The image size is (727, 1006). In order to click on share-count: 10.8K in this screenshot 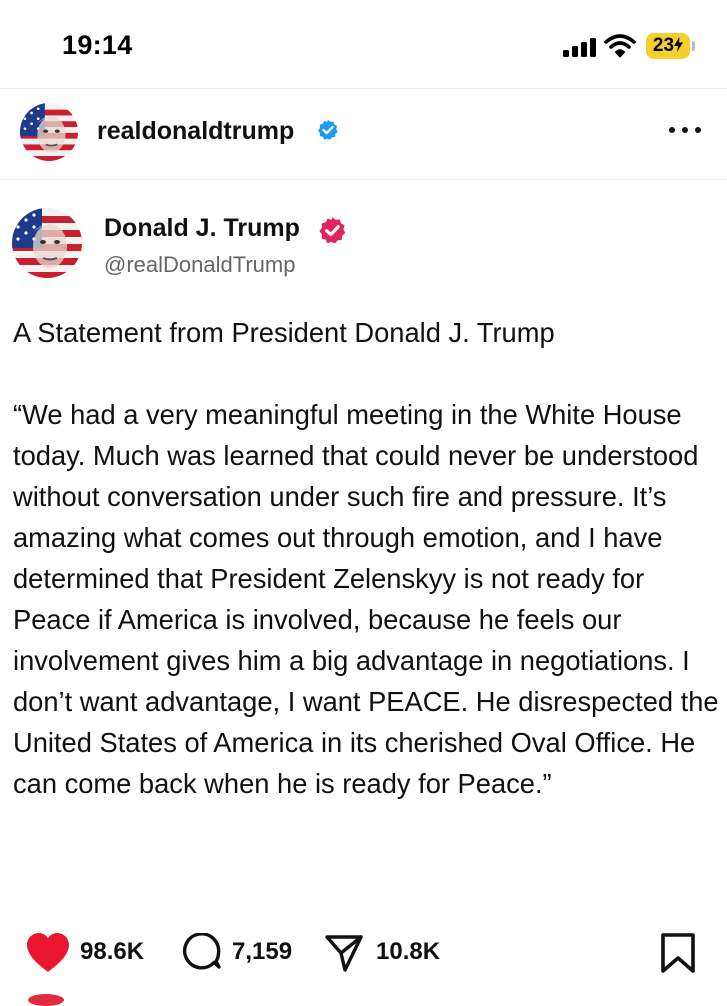, I will do `click(408, 951)`.